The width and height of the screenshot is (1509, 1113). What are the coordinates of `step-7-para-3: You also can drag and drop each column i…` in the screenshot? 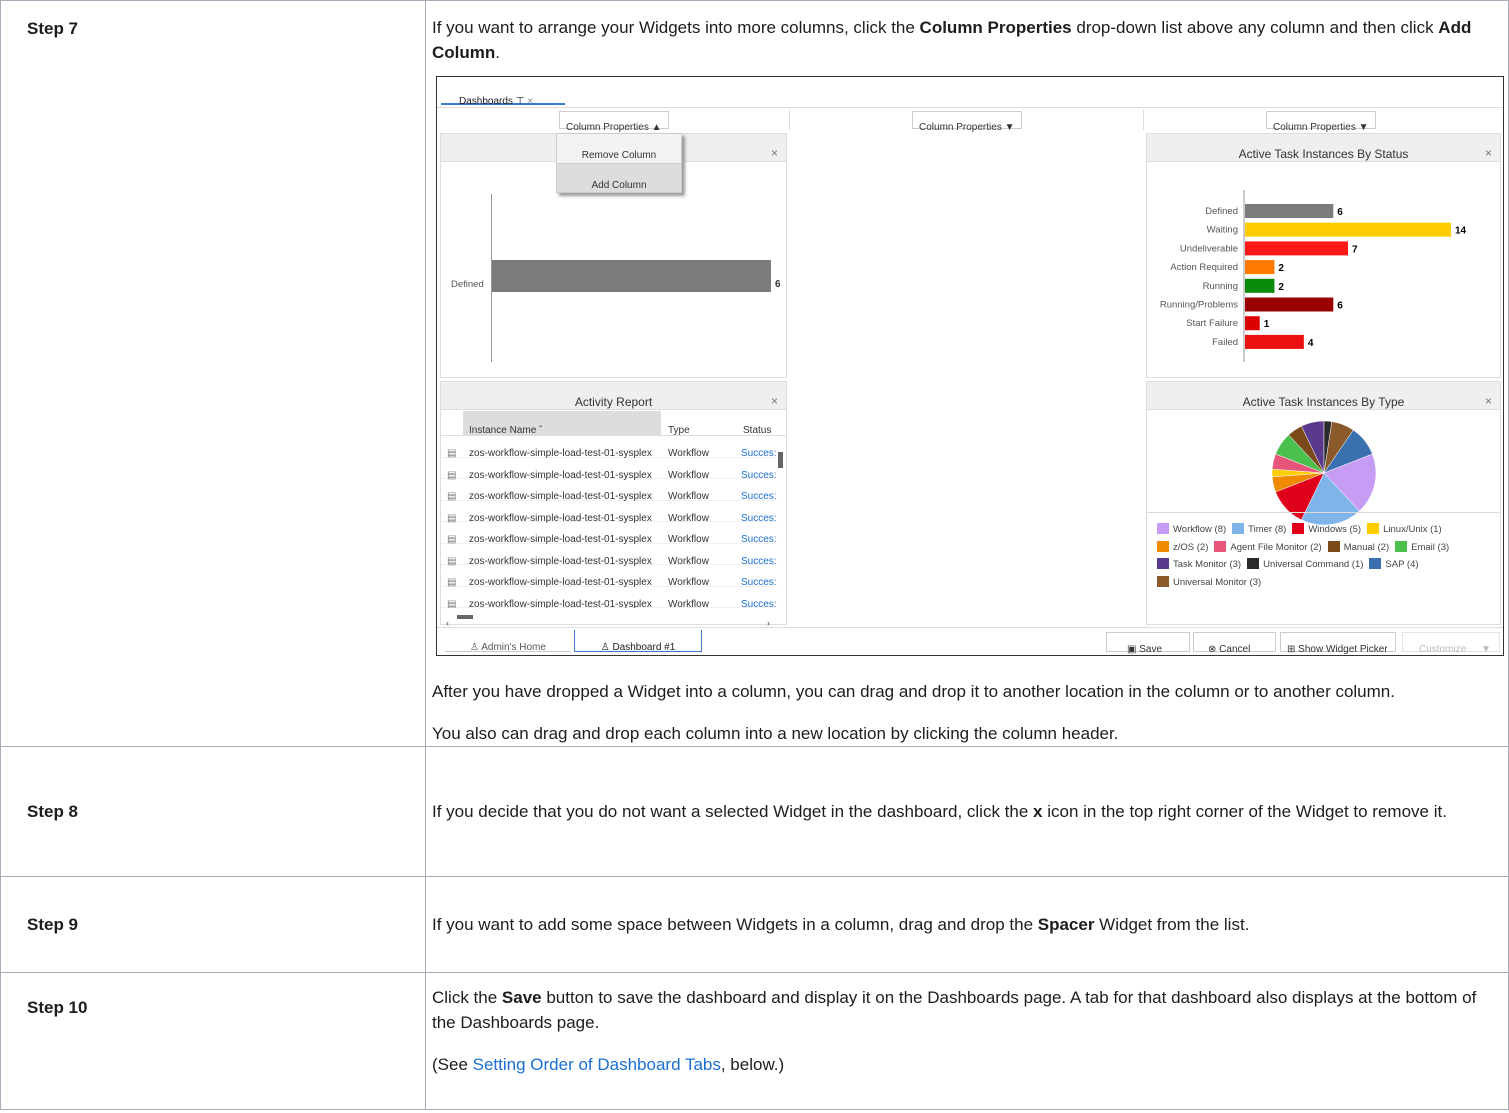 It's located at (775, 733).